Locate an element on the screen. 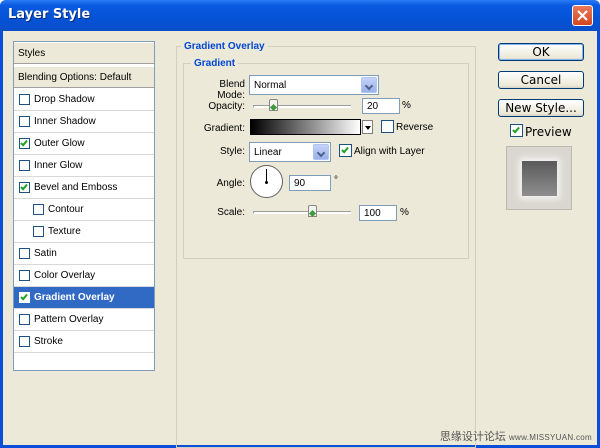  close-icon is located at coordinates (582, 15).